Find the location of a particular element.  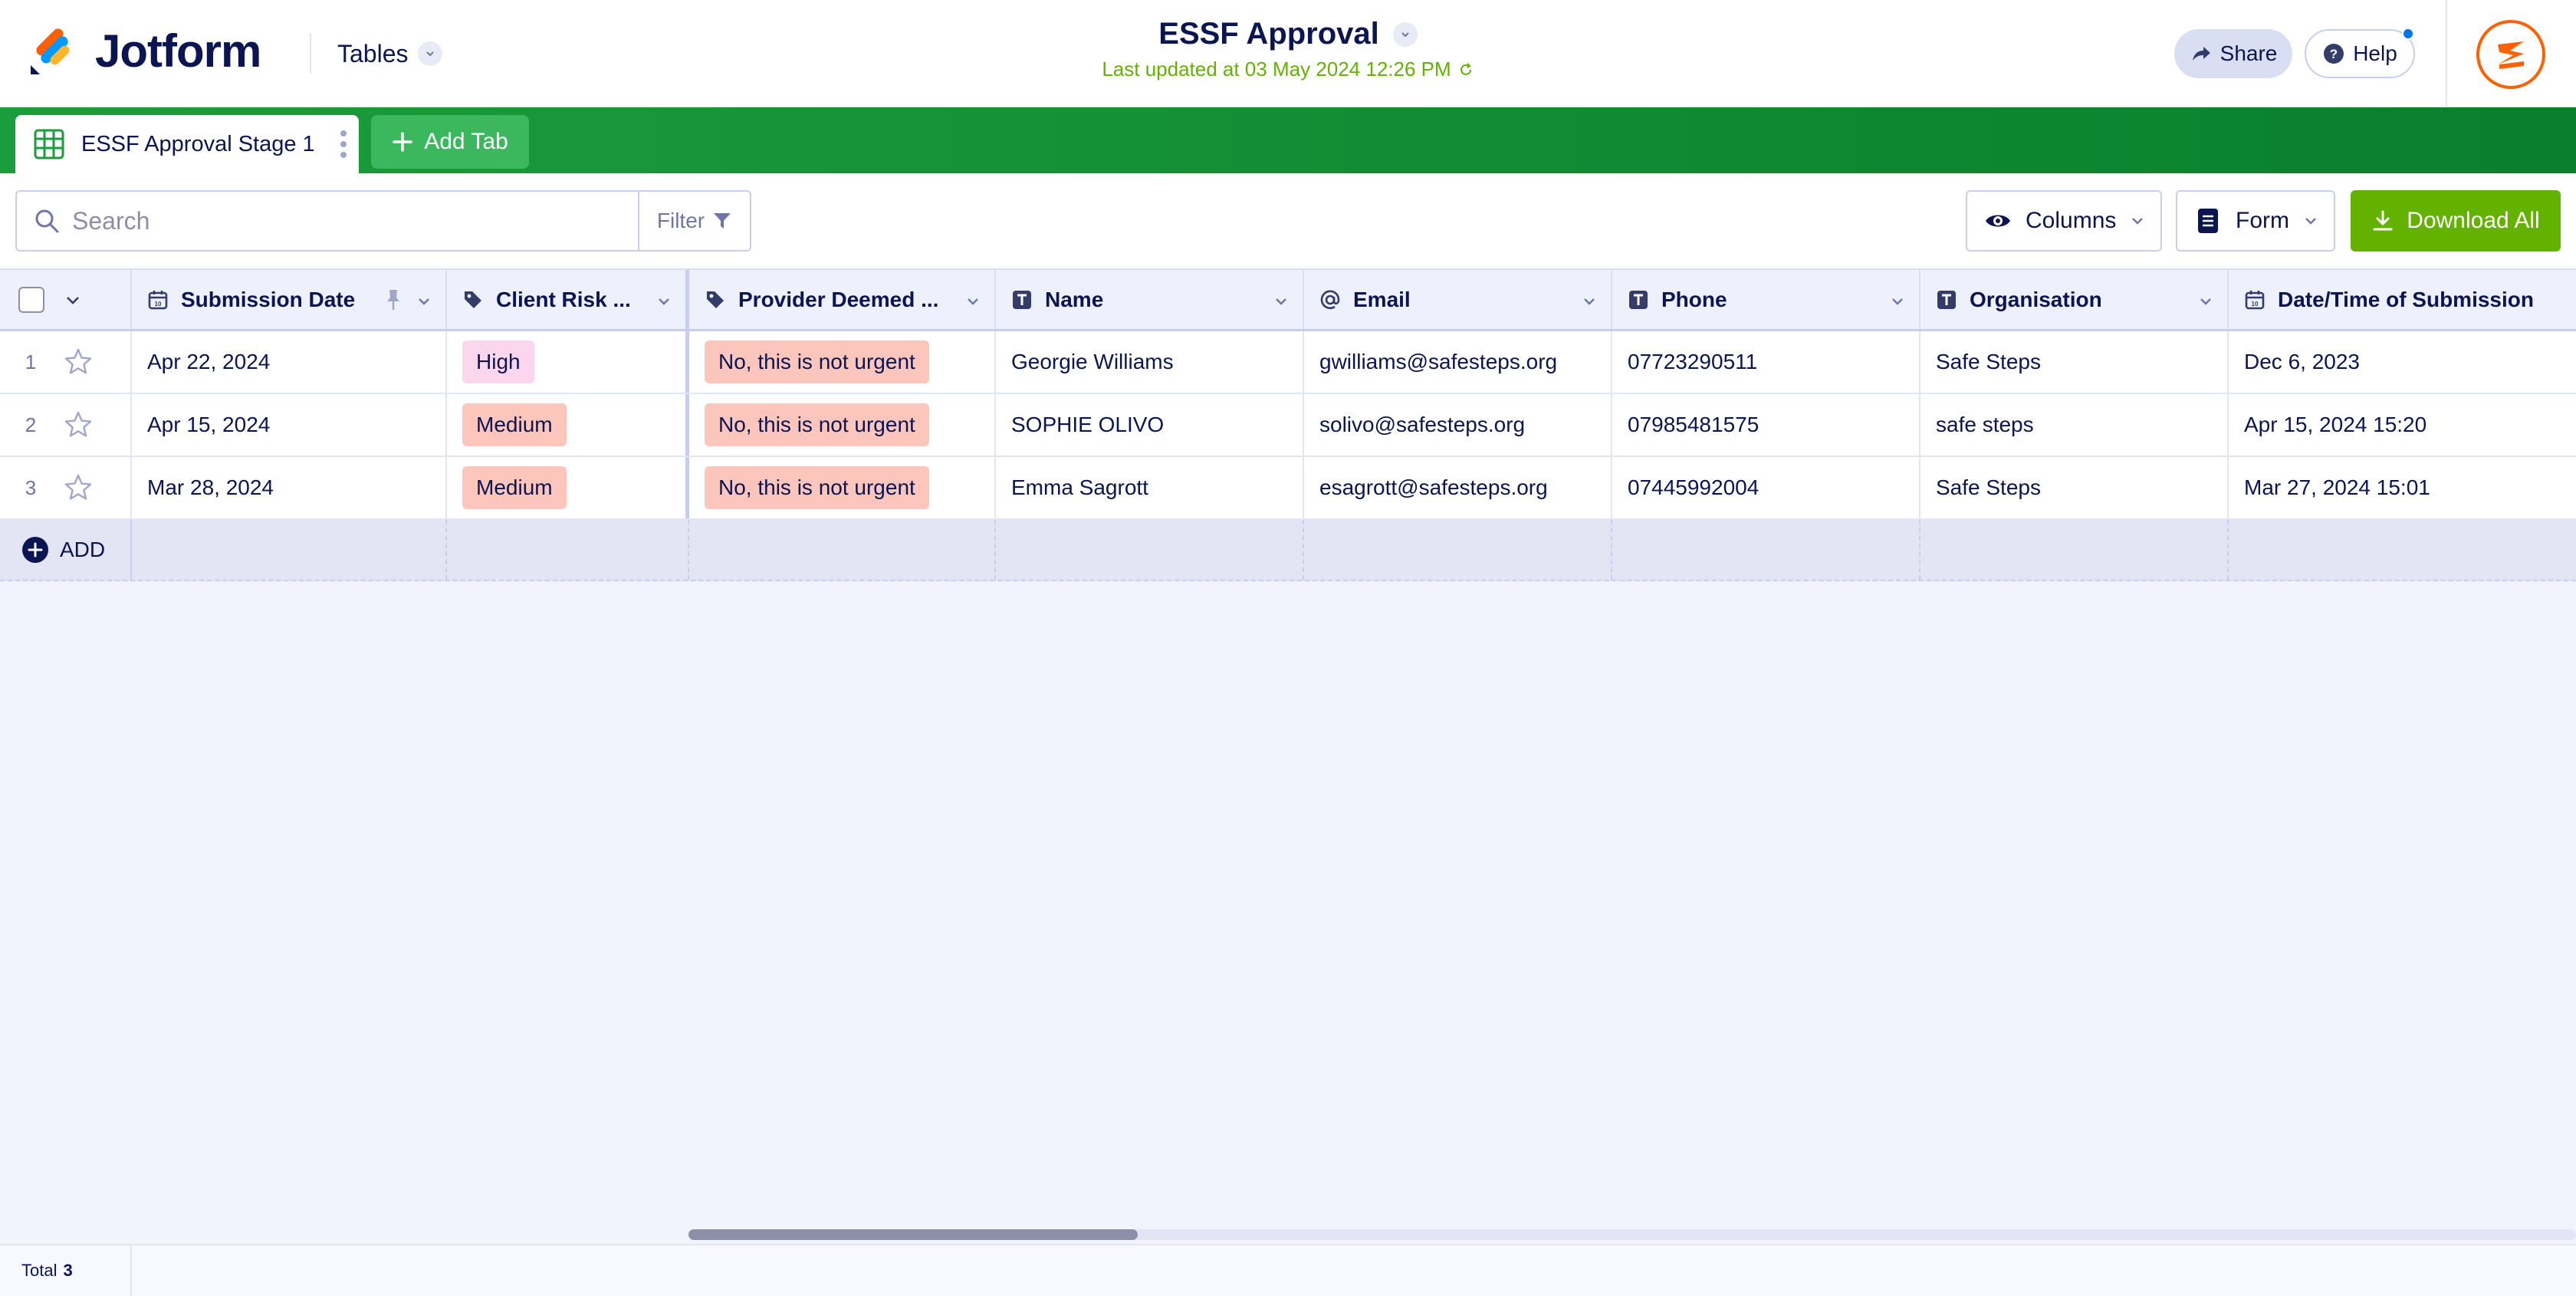

column-header-organisation: Organisation is located at coordinates (2075, 299).